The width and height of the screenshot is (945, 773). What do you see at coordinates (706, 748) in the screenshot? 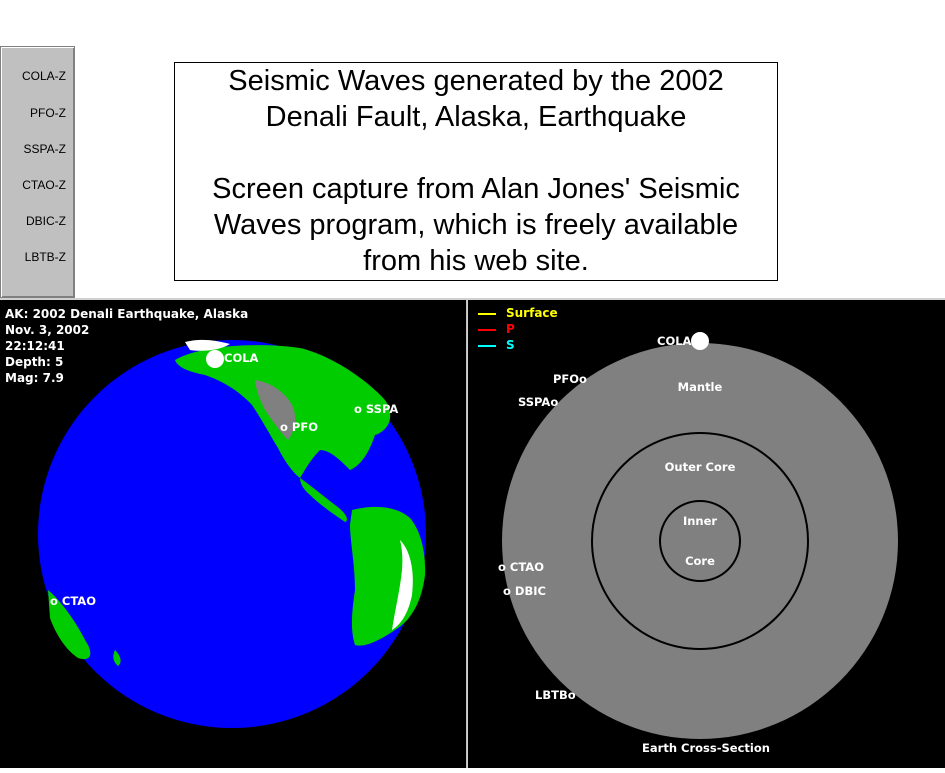
I see `cross-section-caption: Earth Cross-Section` at bounding box center [706, 748].